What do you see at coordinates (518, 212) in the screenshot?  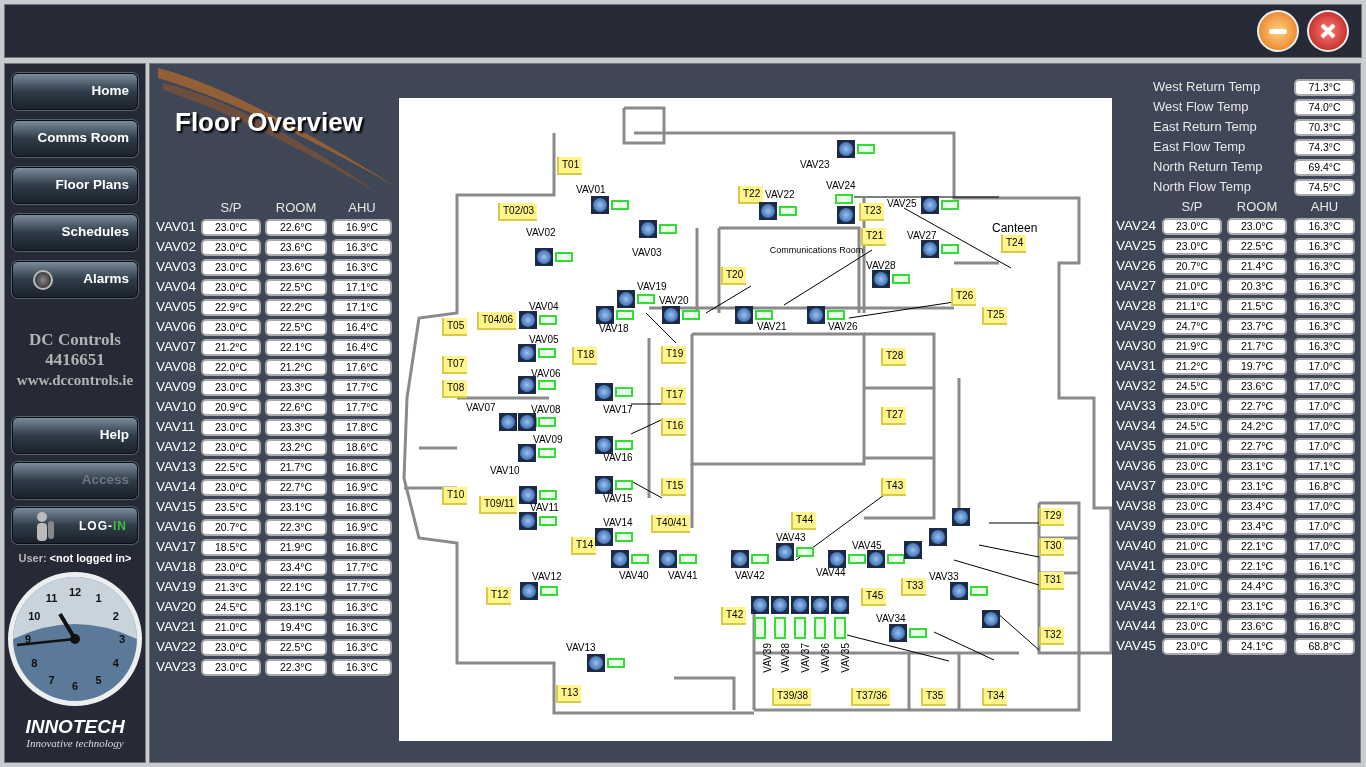 I see `thermostat-tag: T02/03` at bounding box center [518, 212].